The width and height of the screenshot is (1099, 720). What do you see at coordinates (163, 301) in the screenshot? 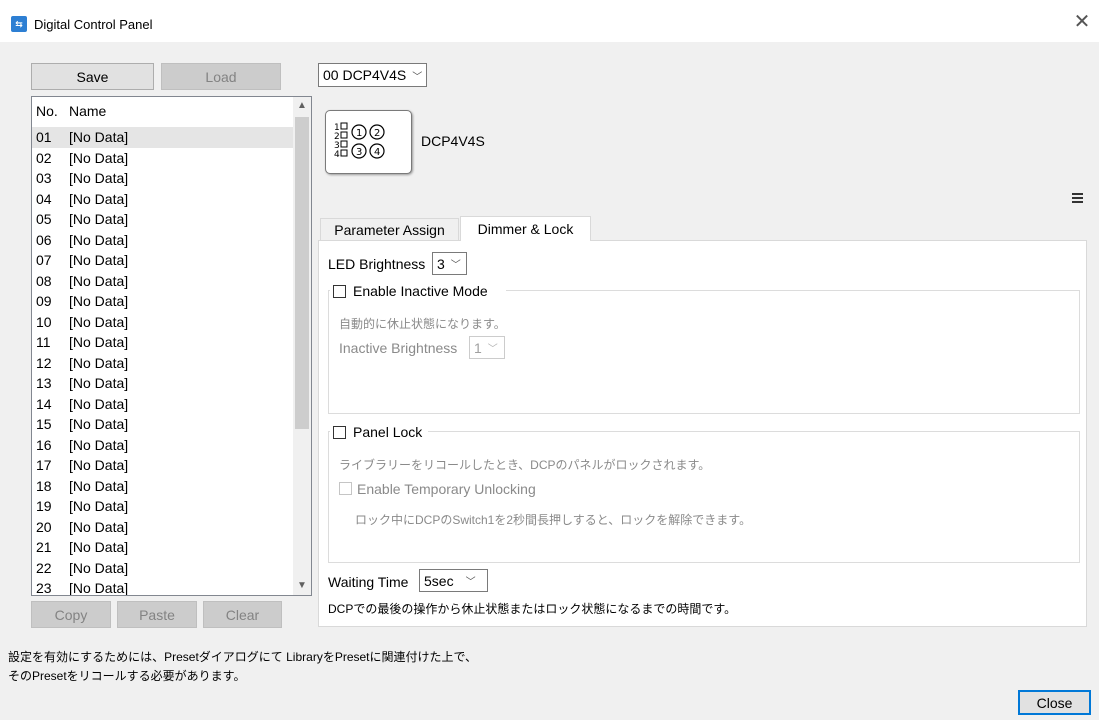
I see `list-item: 09 [No Data]` at bounding box center [163, 301].